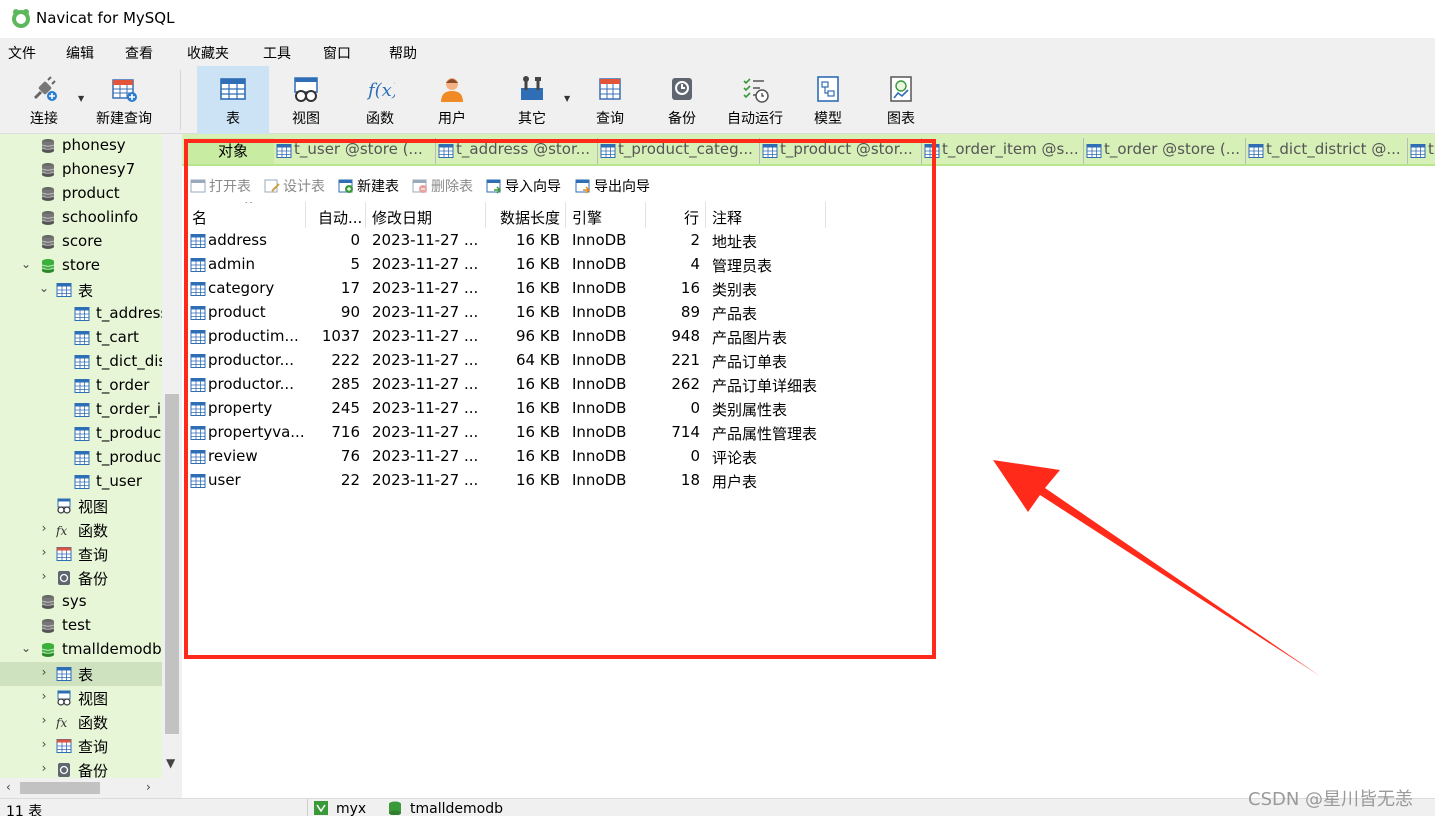 This screenshot has width=1435, height=816. Describe the element at coordinates (81, 506) in the screenshot. I see `tree-item: 视图` at that location.